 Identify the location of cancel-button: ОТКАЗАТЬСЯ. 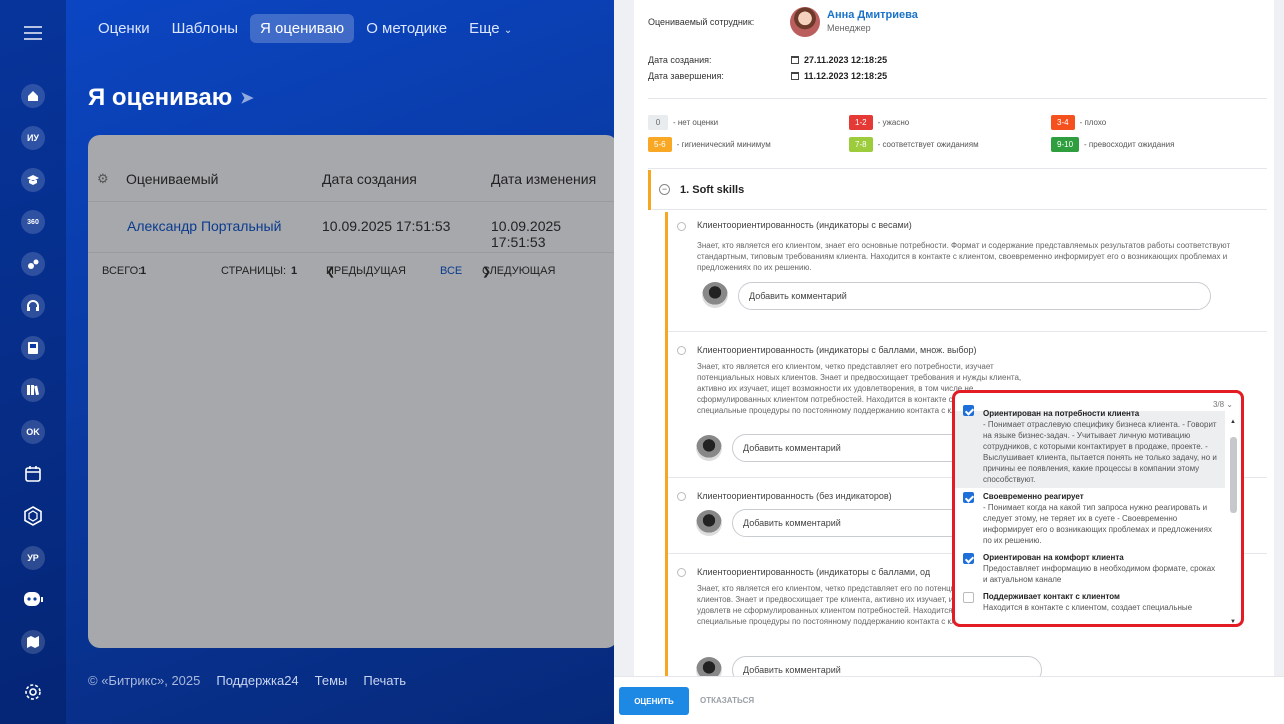
(727, 700).